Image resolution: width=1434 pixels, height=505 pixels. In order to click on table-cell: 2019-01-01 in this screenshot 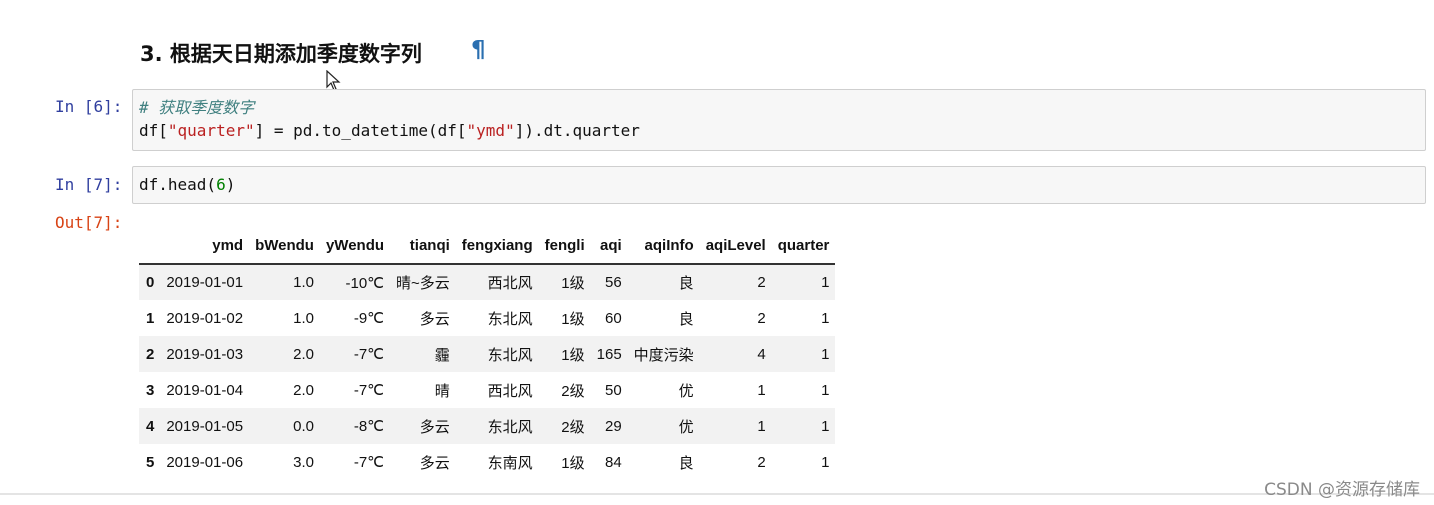, I will do `click(205, 282)`.